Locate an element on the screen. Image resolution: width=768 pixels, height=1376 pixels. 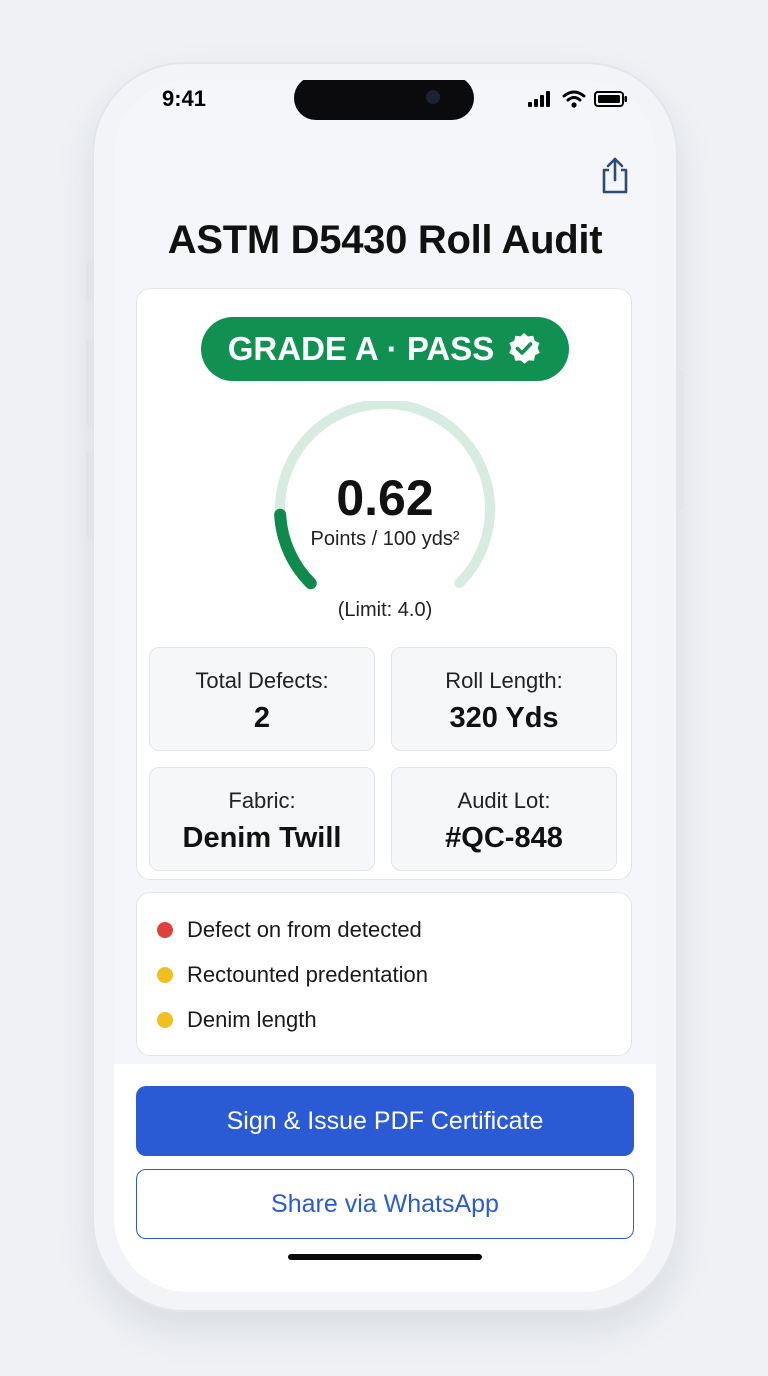
share-whatsapp-button: Share via WhatsApp is located at coordinates (385, 1204).